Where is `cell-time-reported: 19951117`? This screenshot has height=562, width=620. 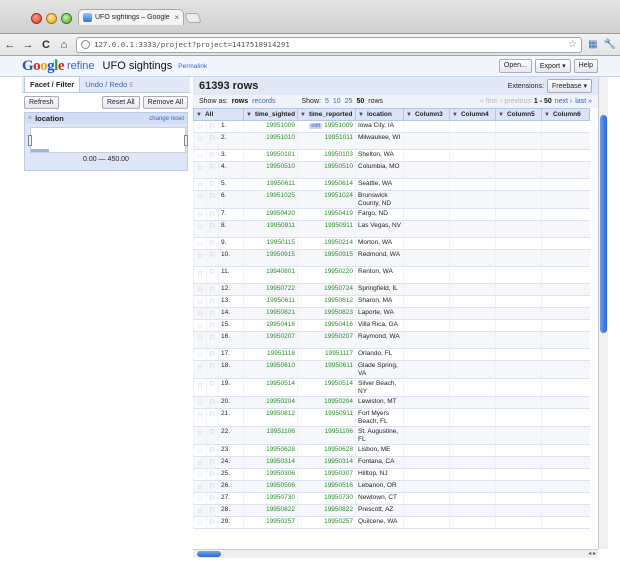 cell-time-reported: 19951117 is located at coordinates (326, 354).